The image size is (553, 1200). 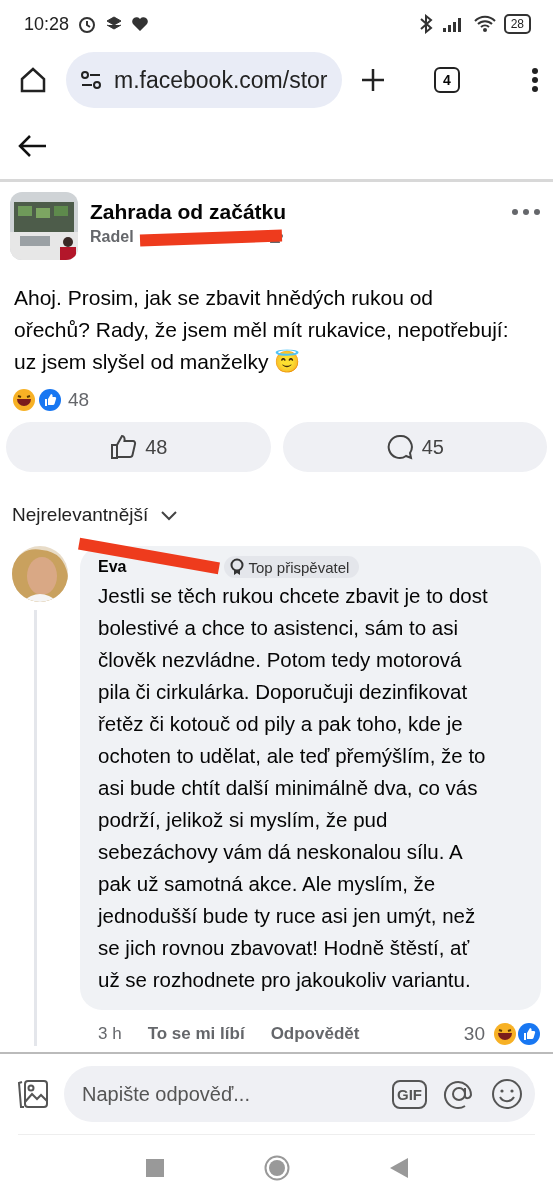 I want to click on reply-field: Napište odpověď... GIF, so click(x=299, y=1094).